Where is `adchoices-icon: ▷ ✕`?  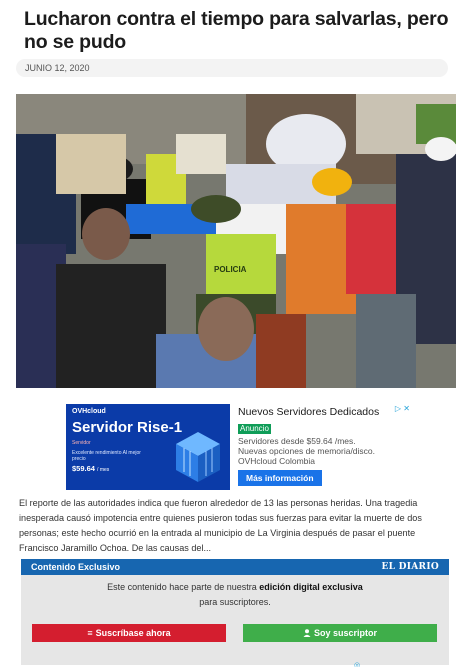 adchoices-icon: ▷ ✕ is located at coordinates (402, 408).